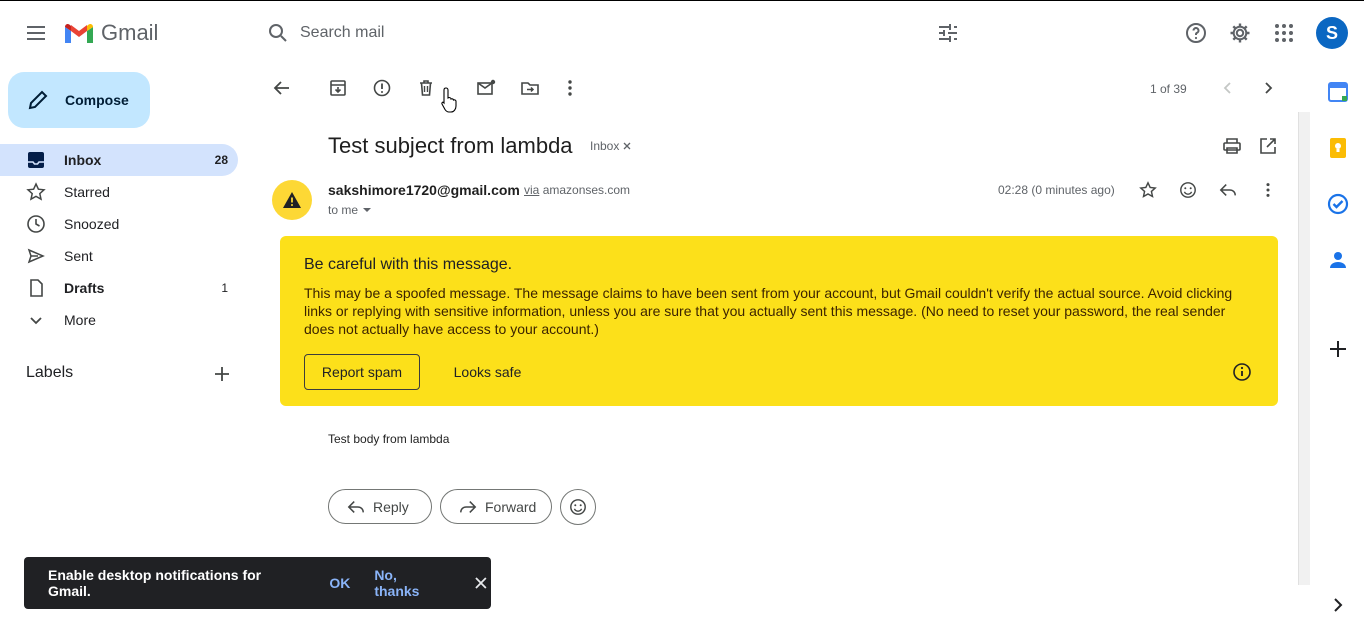  Describe the element at coordinates (468, 506) in the screenshot. I see `forward-icon` at that location.